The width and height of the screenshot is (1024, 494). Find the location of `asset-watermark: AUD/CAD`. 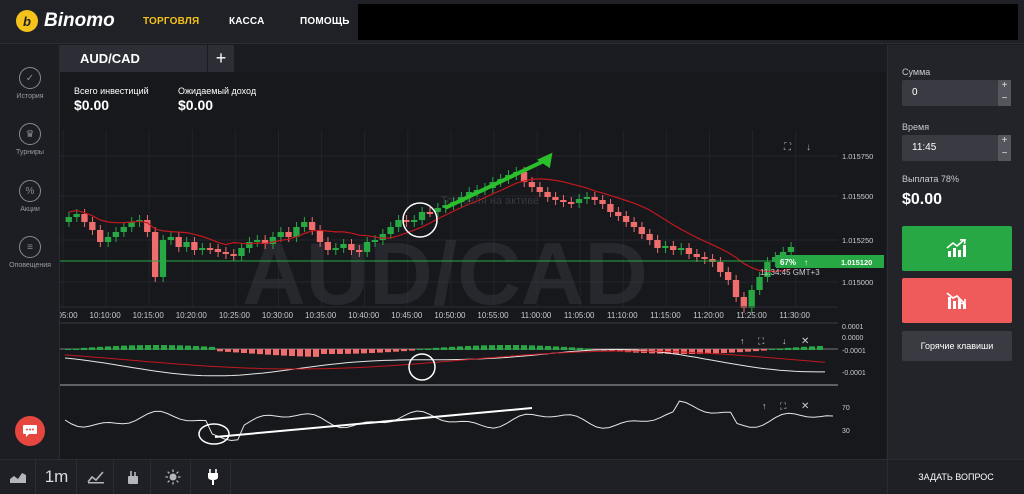

asset-watermark: AUD/CAD is located at coordinates (445, 273).